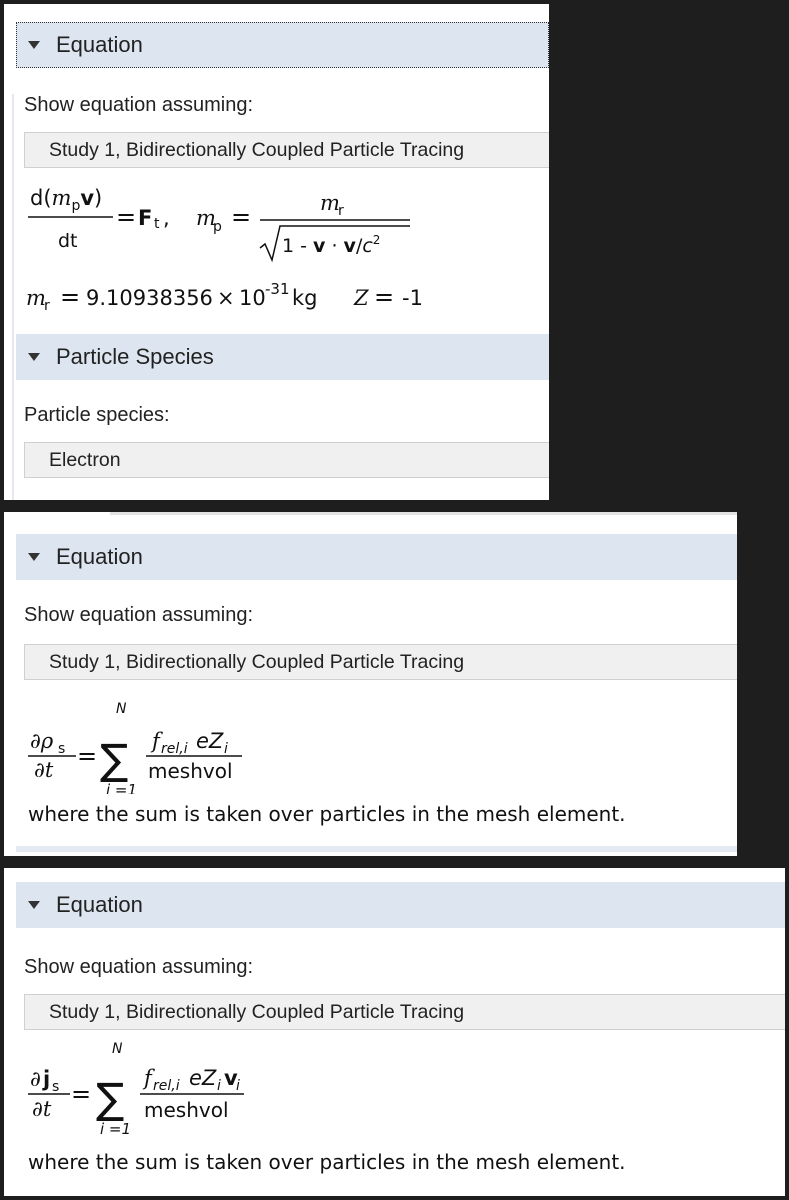 The height and width of the screenshot is (1200, 789). I want to click on svg-text: -31, so click(277, 289).